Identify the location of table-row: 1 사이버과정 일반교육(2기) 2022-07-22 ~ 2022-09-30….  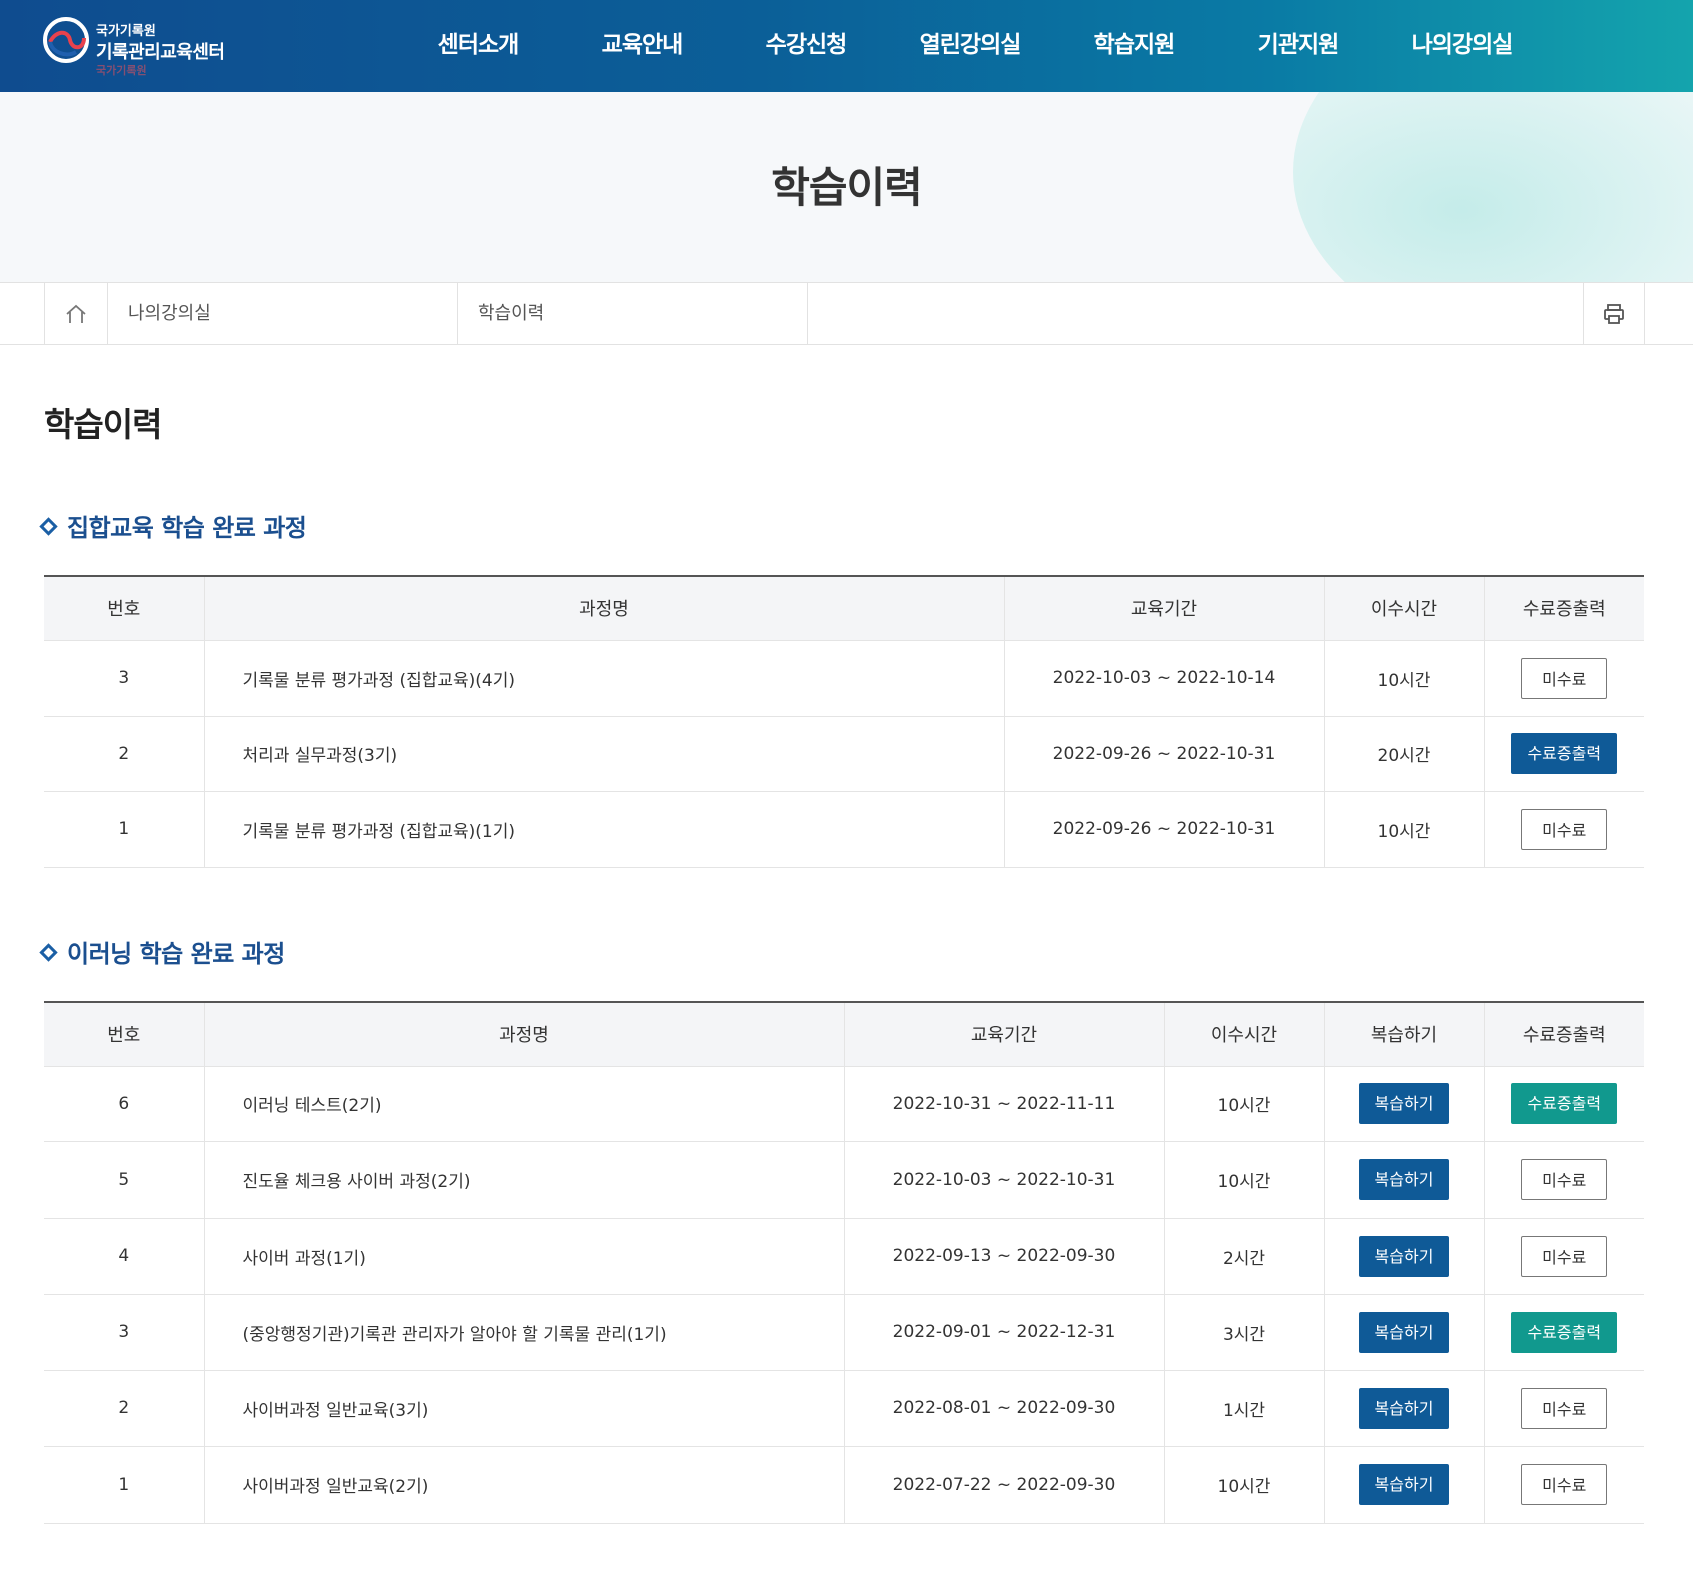
(844, 1484).